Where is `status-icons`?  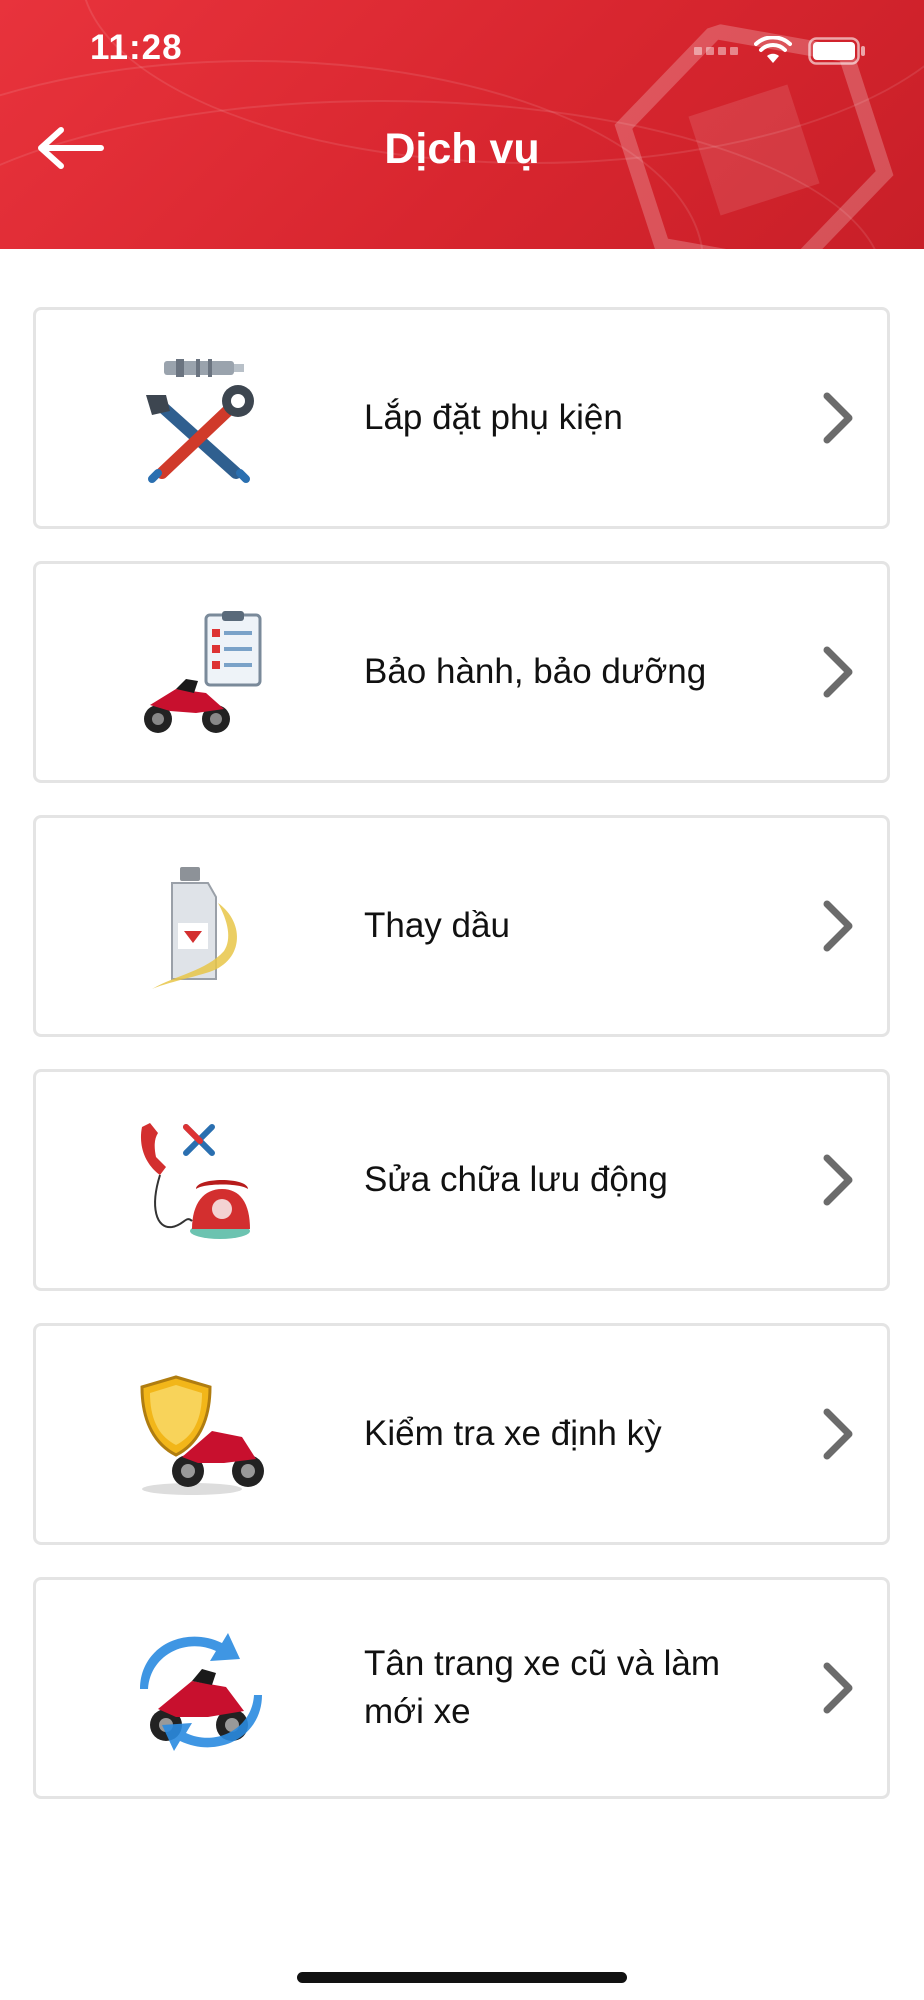 status-icons is located at coordinates (780, 51).